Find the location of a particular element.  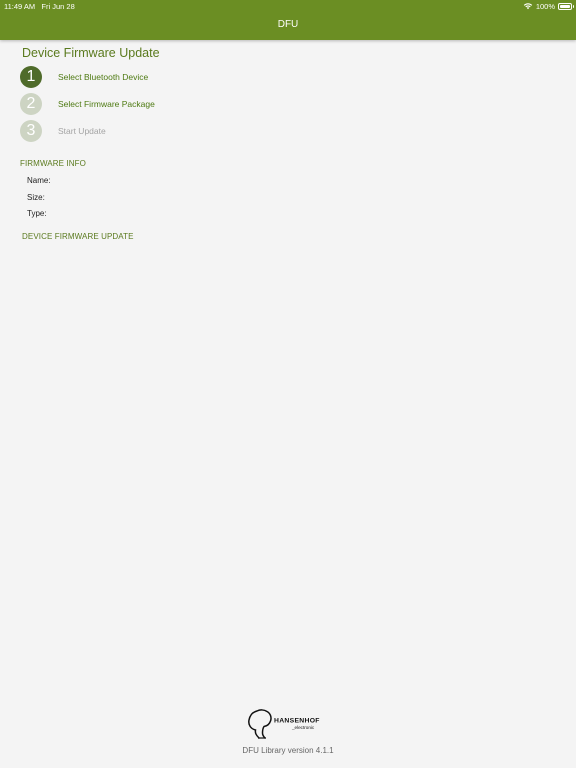

status-date: Fri Jun 28 is located at coordinates (58, 6).